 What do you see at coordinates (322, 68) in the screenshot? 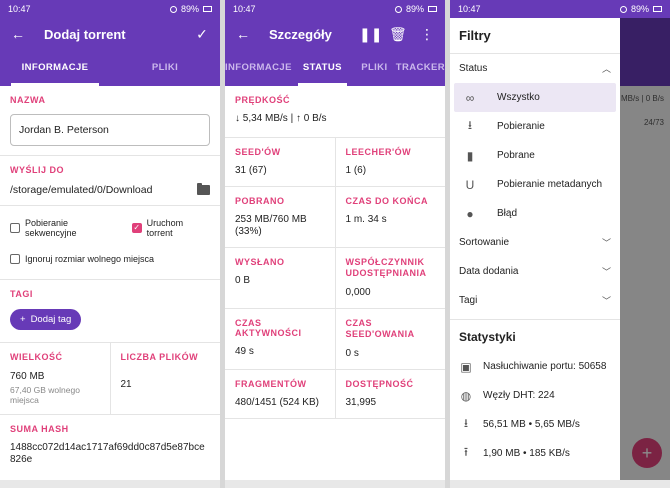
I see `tab-status: STATUS` at bounding box center [322, 68].